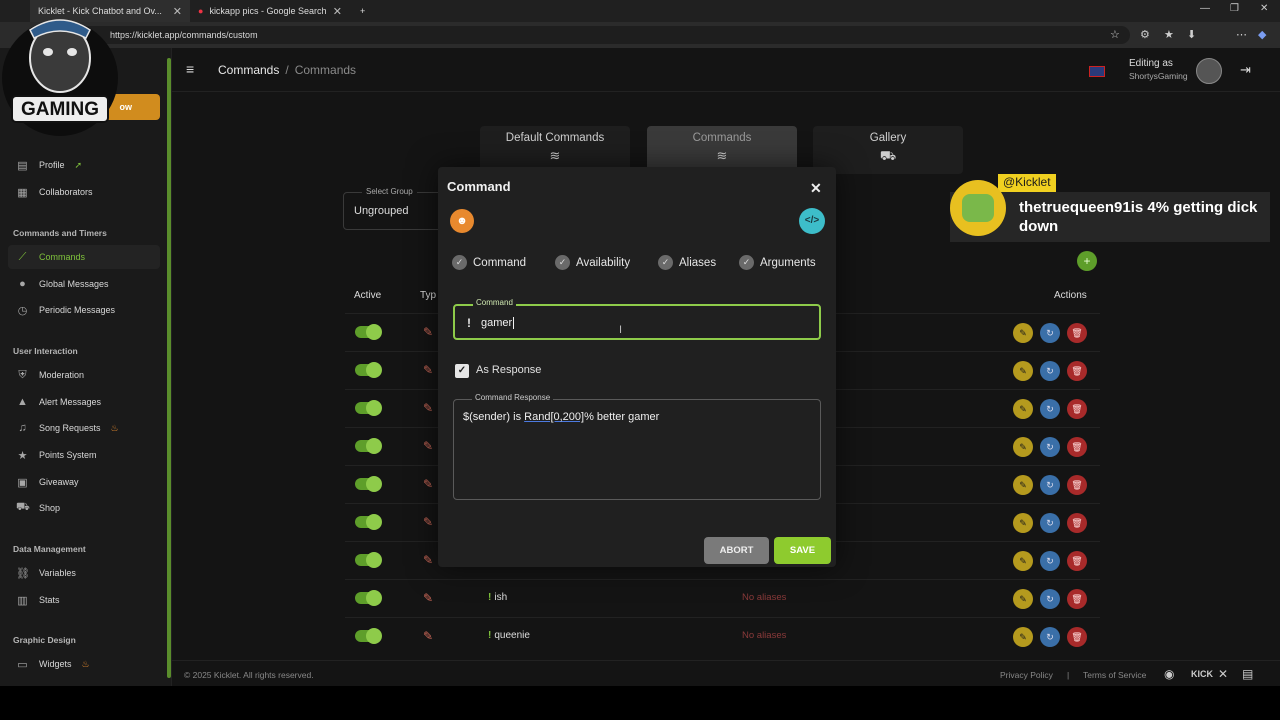  What do you see at coordinates (70, 428) in the screenshot?
I see `sidebar-item-label: Song Requests` at bounding box center [70, 428].